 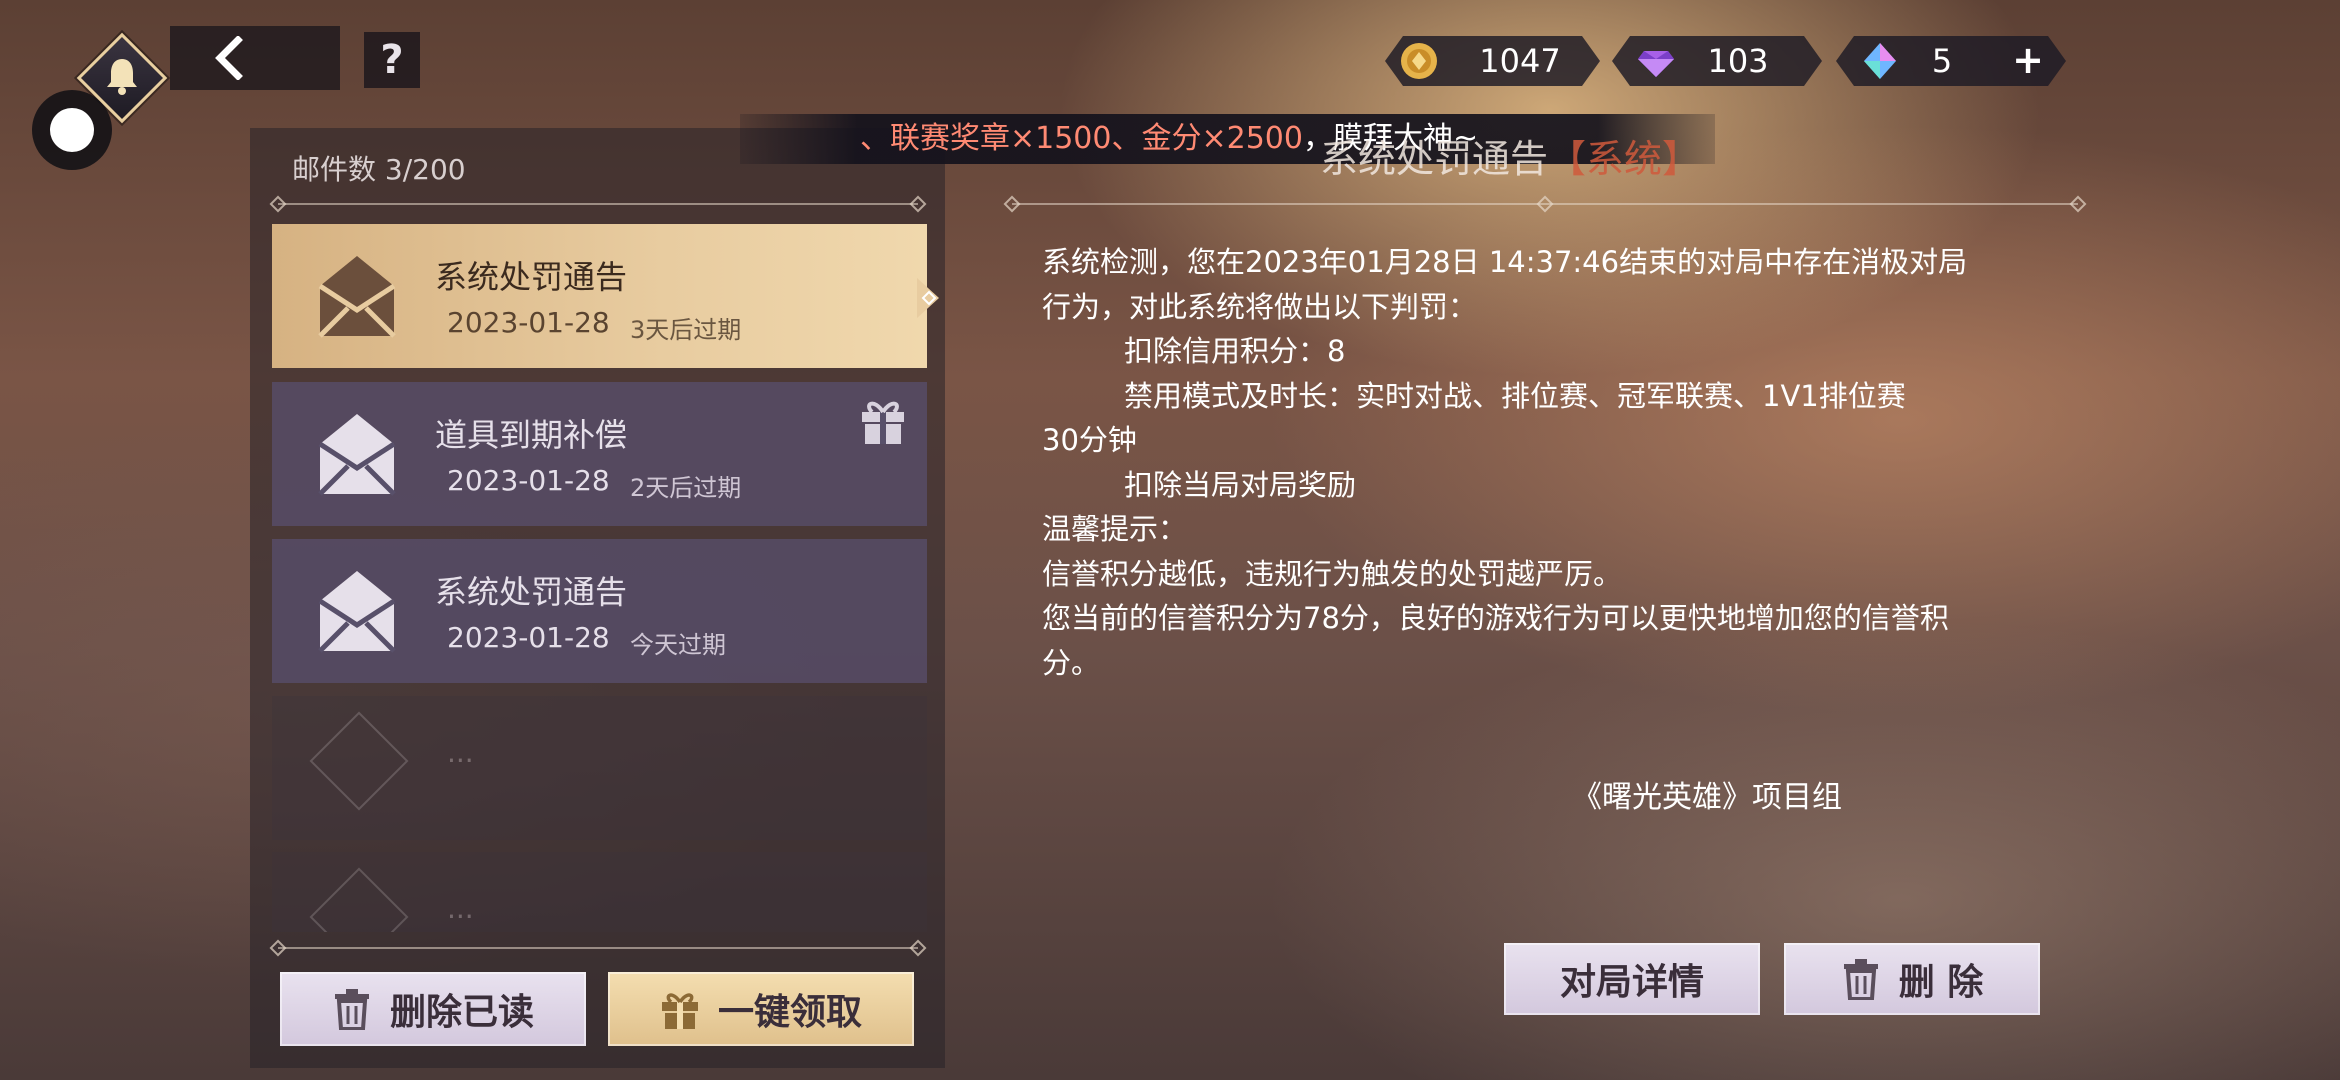 I want to click on gold-coin-icon, so click(x=1419, y=61).